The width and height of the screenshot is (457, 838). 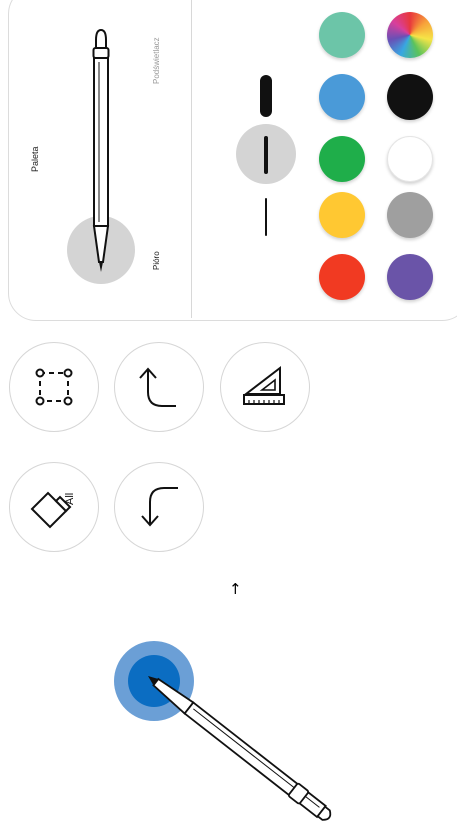 I want to click on undo-arrow-icon, so click(x=157, y=387).